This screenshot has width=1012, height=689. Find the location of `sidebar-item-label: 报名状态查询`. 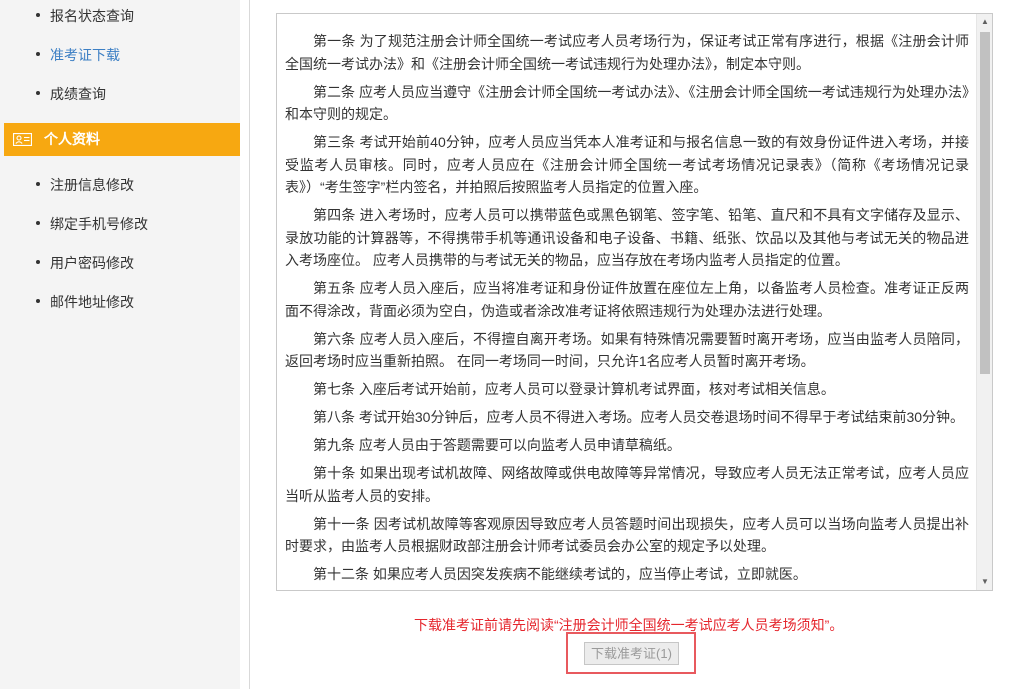

sidebar-item-label: 报名状态查询 is located at coordinates (92, 16).